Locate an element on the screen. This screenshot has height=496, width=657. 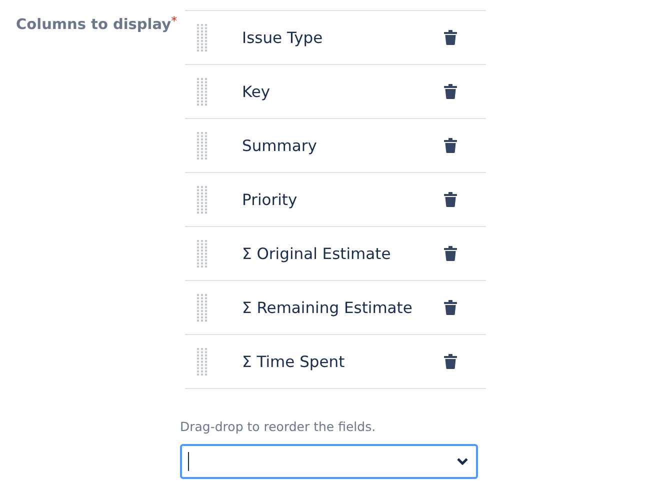
column-name: Σ Original Estimate is located at coordinates (317, 253).